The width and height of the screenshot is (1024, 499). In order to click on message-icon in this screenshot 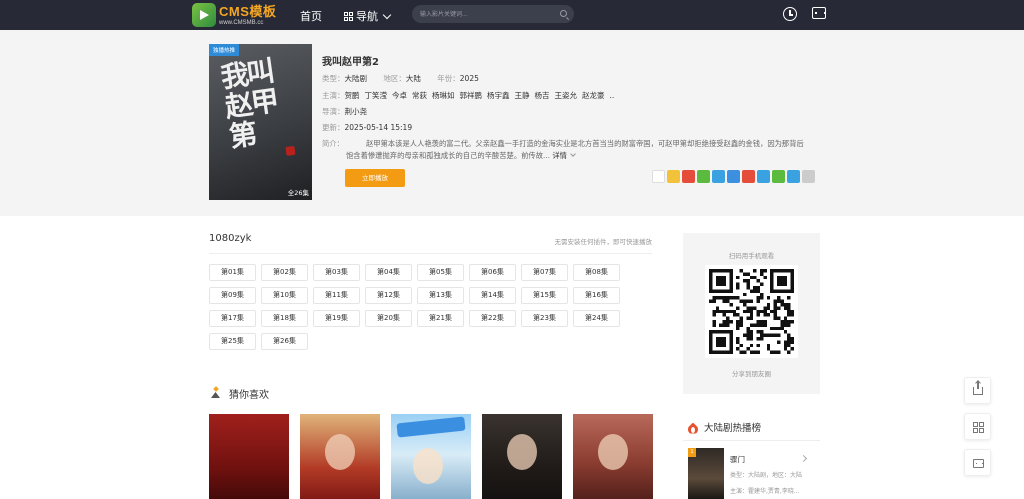, I will do `click(819, 13)`.